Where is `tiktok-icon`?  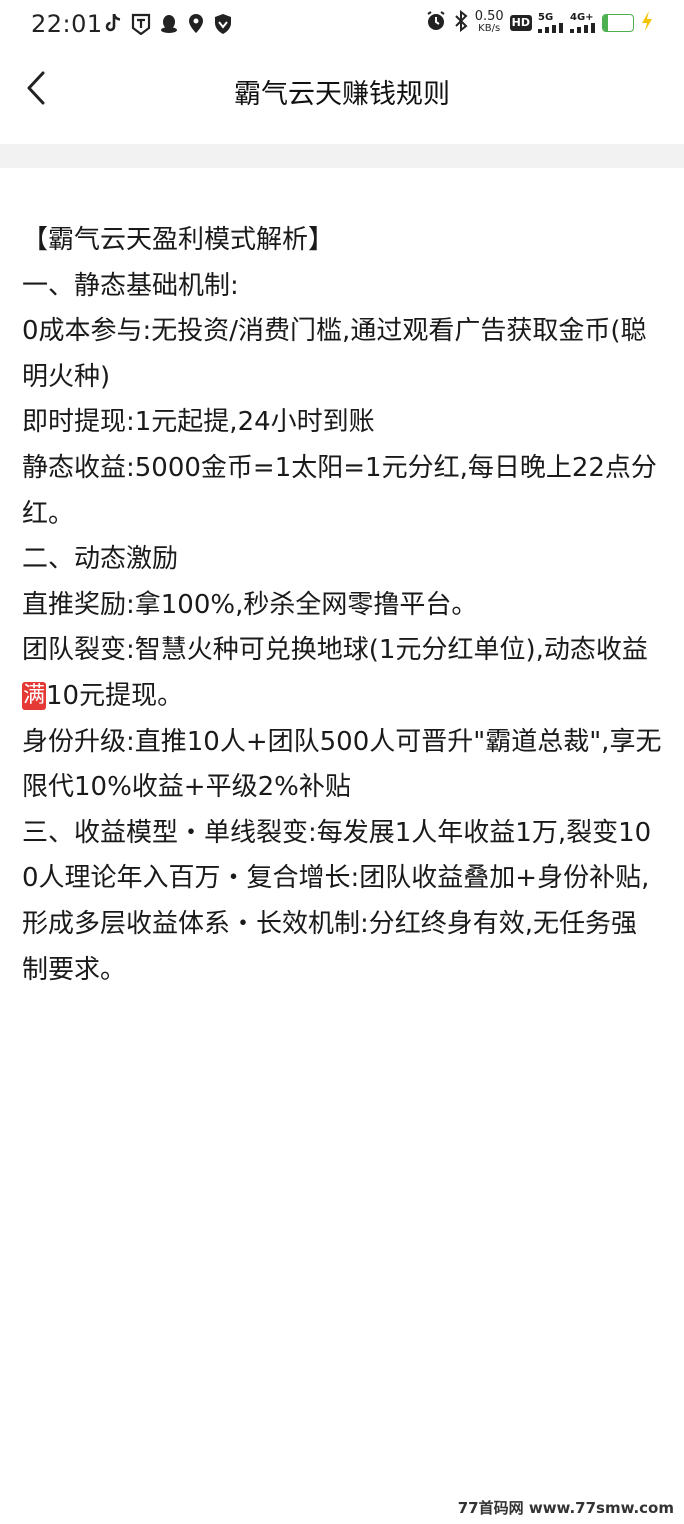 tiktok-icon is located at coordinates (113, 24).